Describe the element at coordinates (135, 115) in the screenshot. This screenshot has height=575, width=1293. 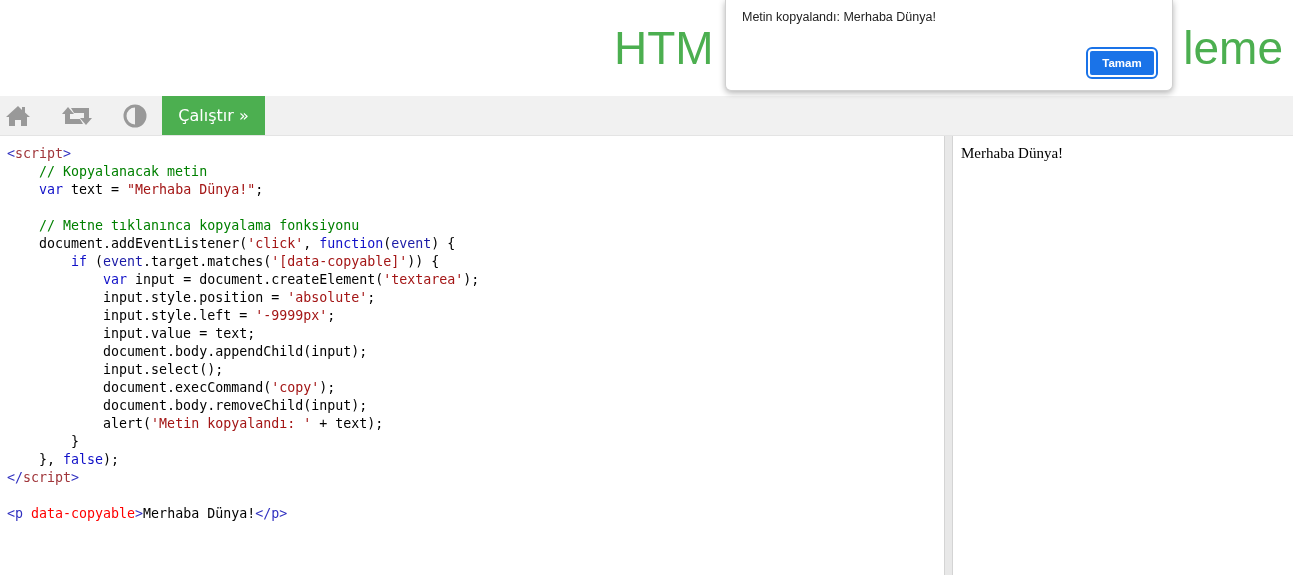
I see `contrast-icon` at that location.